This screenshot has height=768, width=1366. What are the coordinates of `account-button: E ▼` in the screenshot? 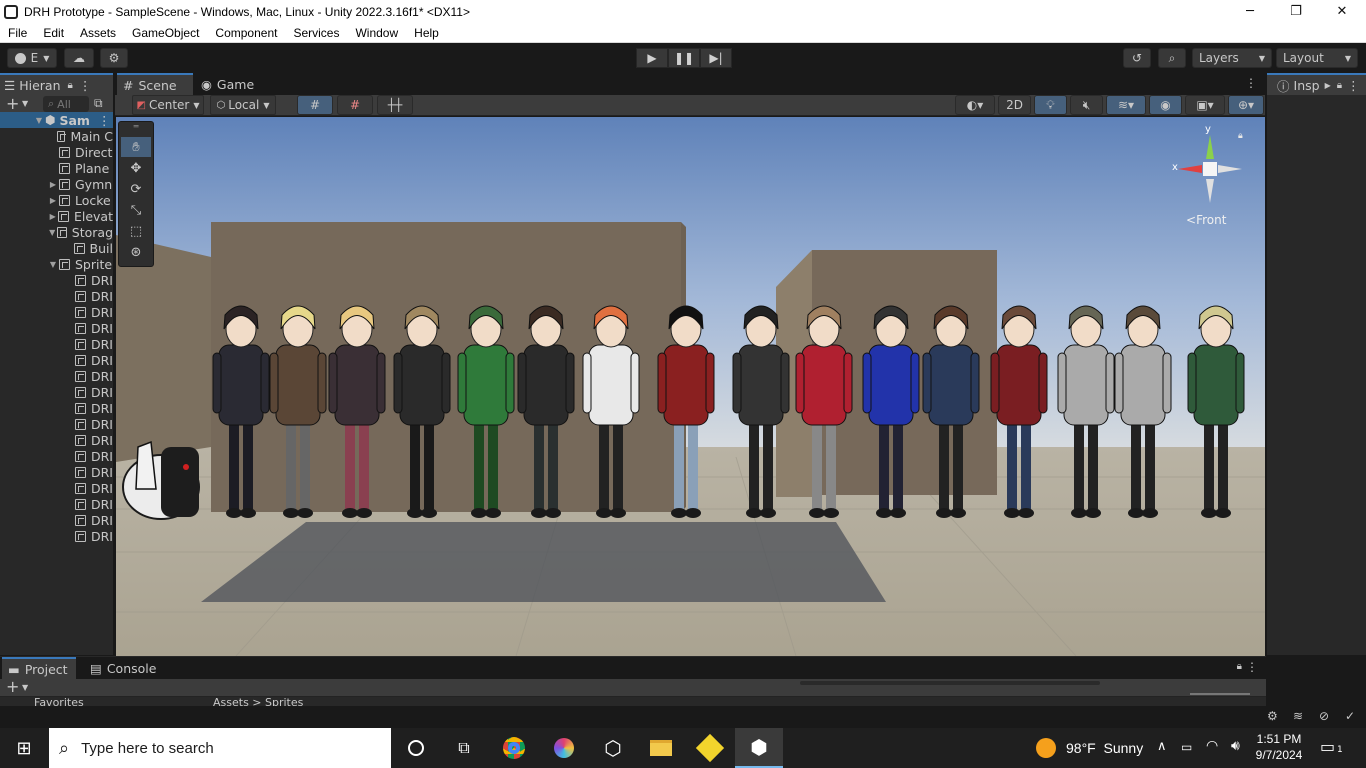 It's located at (32, 58).